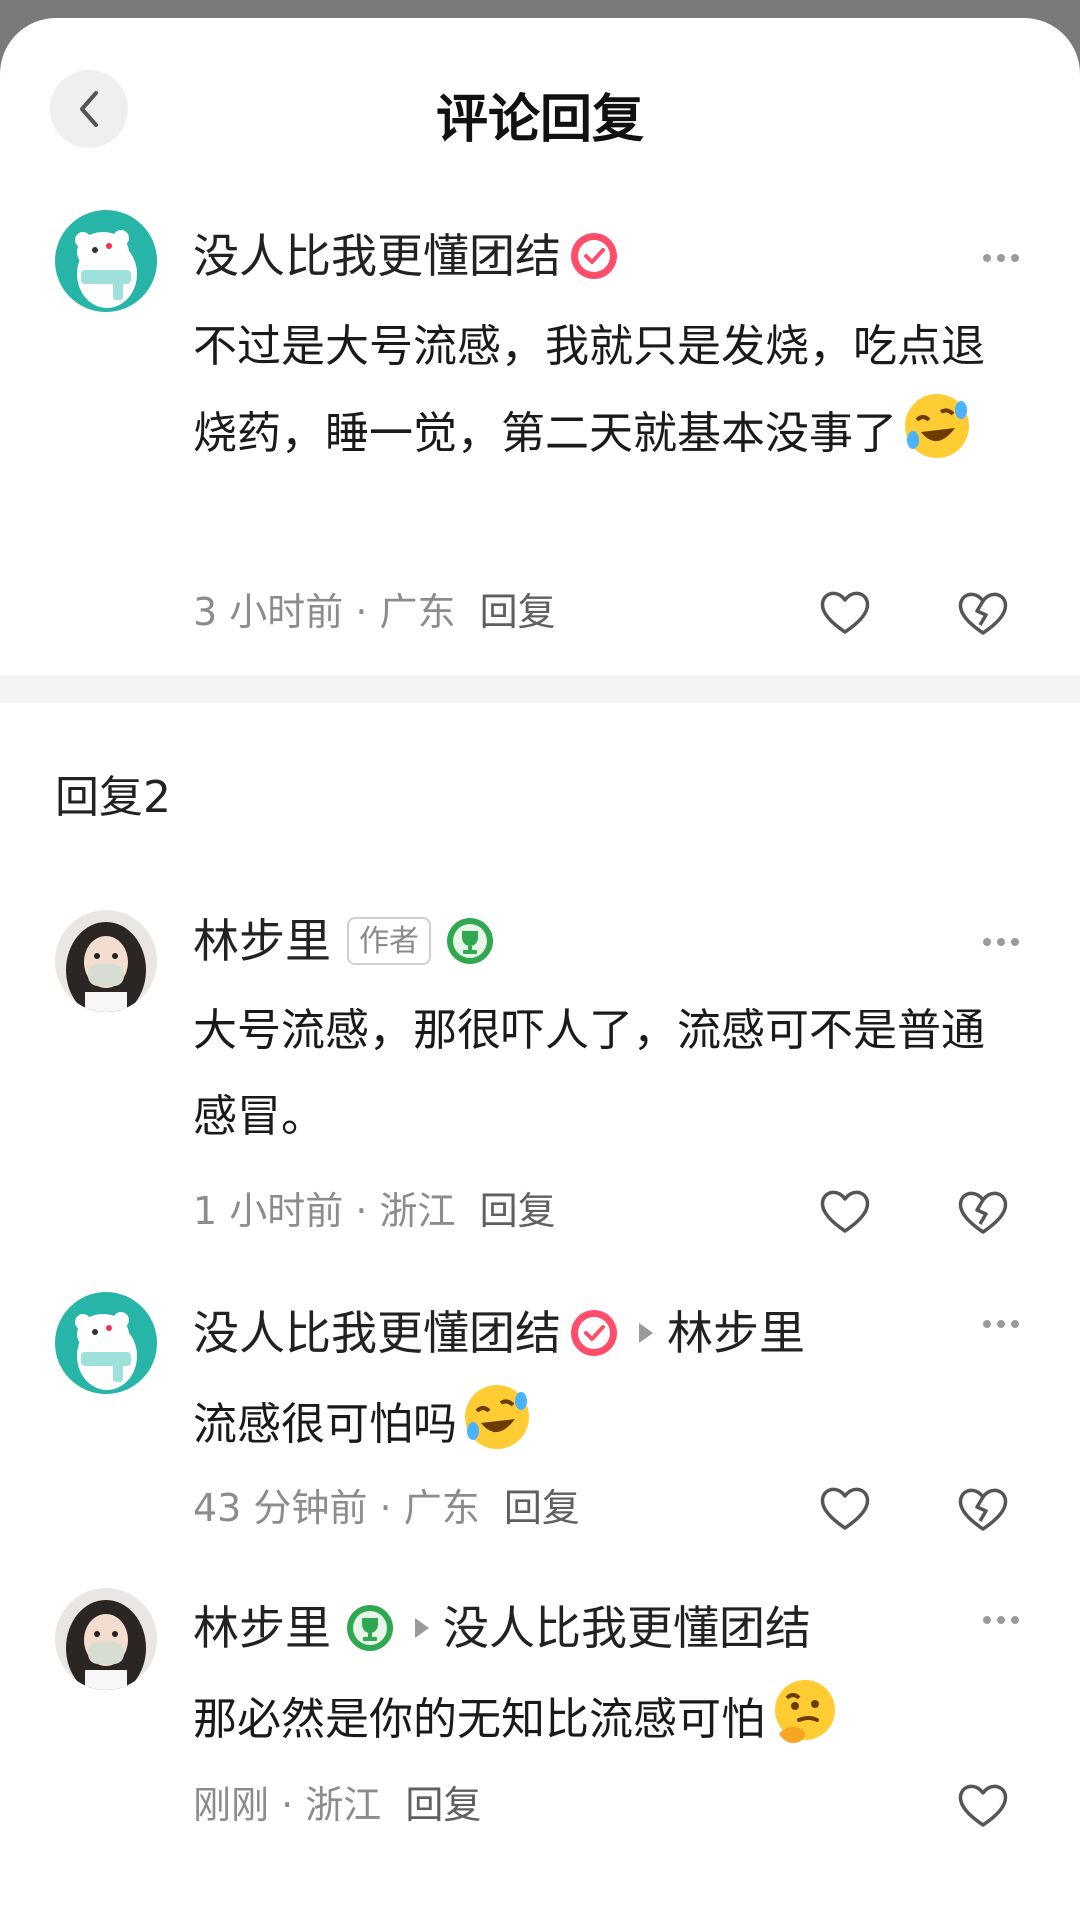  What do you see at coordinates (113, 797) in the screenshot?
I see `replies-section-title: 回复2` at bounding box center [113, 797].